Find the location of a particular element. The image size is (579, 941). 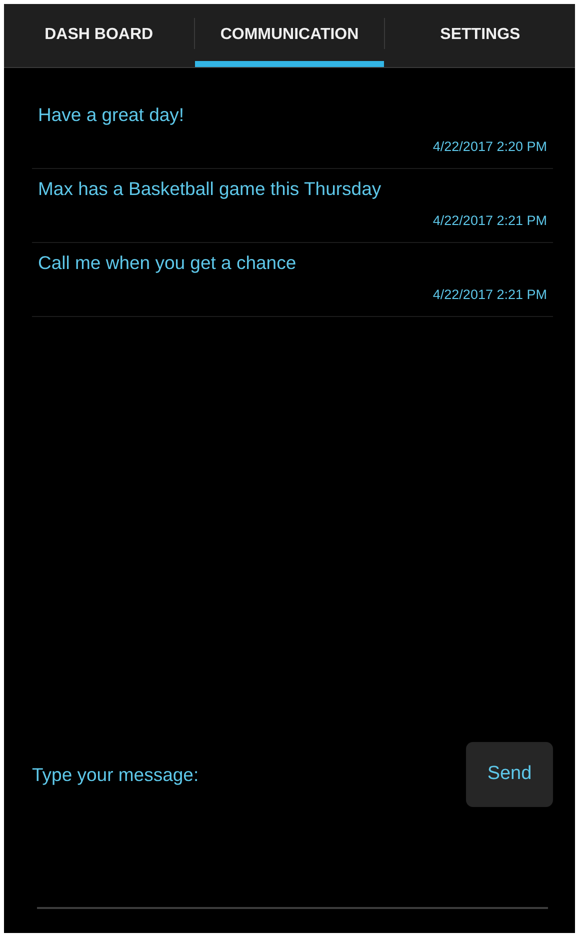

send-button: Send is located at coordinates (509, 774).